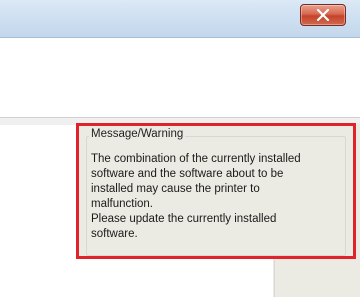 Image resolution: width=360 pixels, height=297 pixels. I want to click on title-bar, so click(180, 19).